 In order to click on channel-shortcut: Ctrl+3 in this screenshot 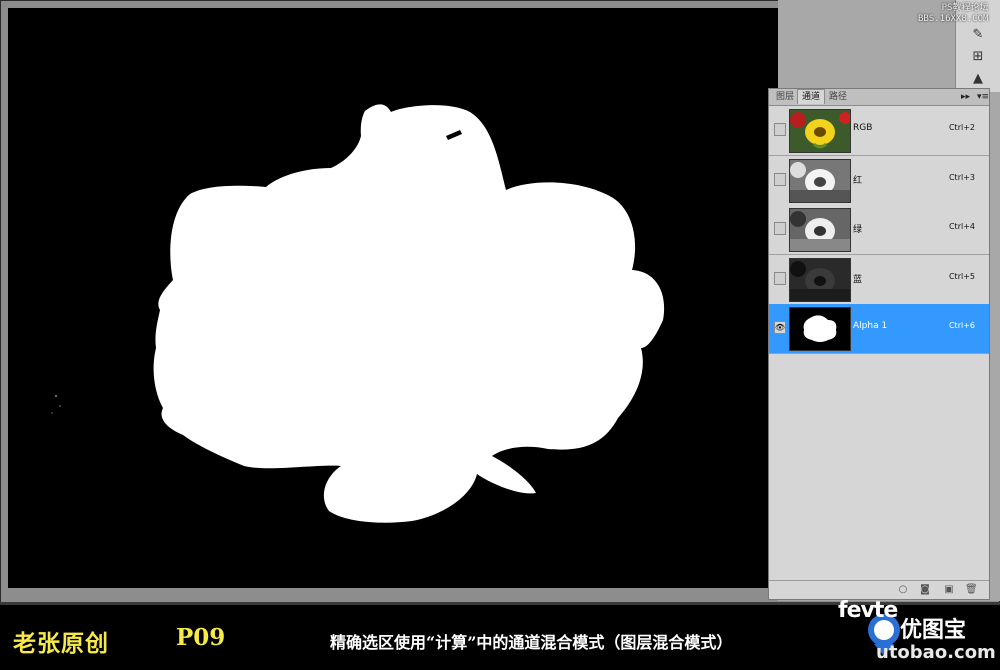, I will do `click(961, 177)`.